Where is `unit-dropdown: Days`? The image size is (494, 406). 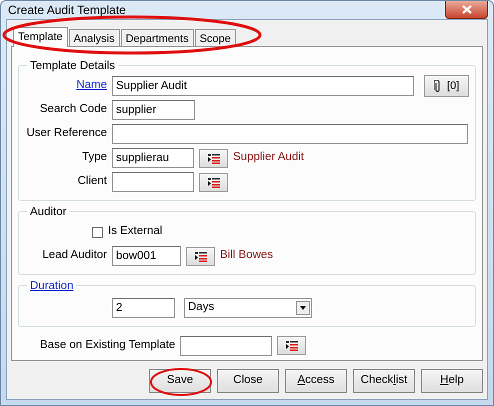
unit-dropdown: Days is located at coordinates (248, 308).